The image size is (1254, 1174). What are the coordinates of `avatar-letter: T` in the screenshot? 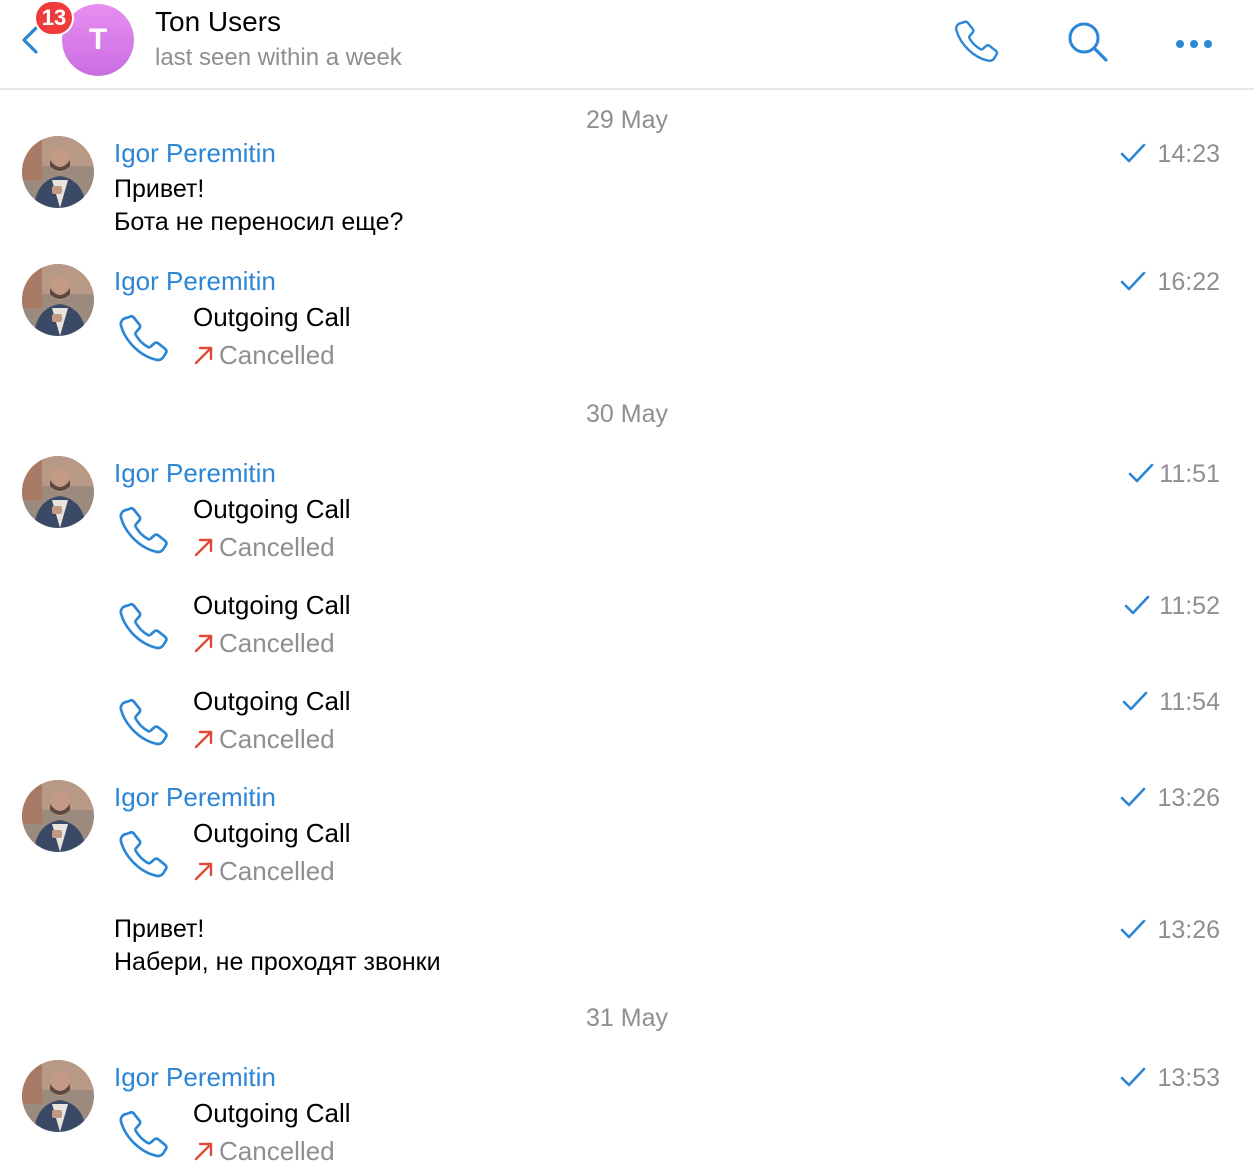 It's located at (98, 39).